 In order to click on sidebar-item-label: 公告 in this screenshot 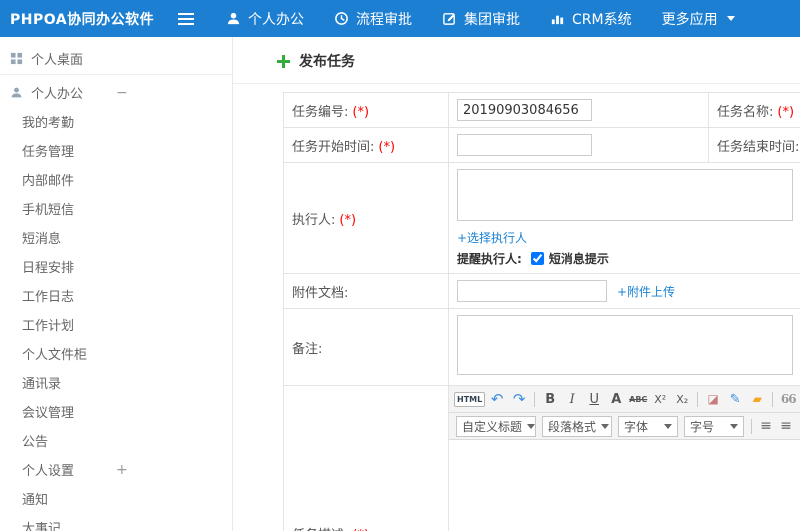, I will do `click(35, 442)`.